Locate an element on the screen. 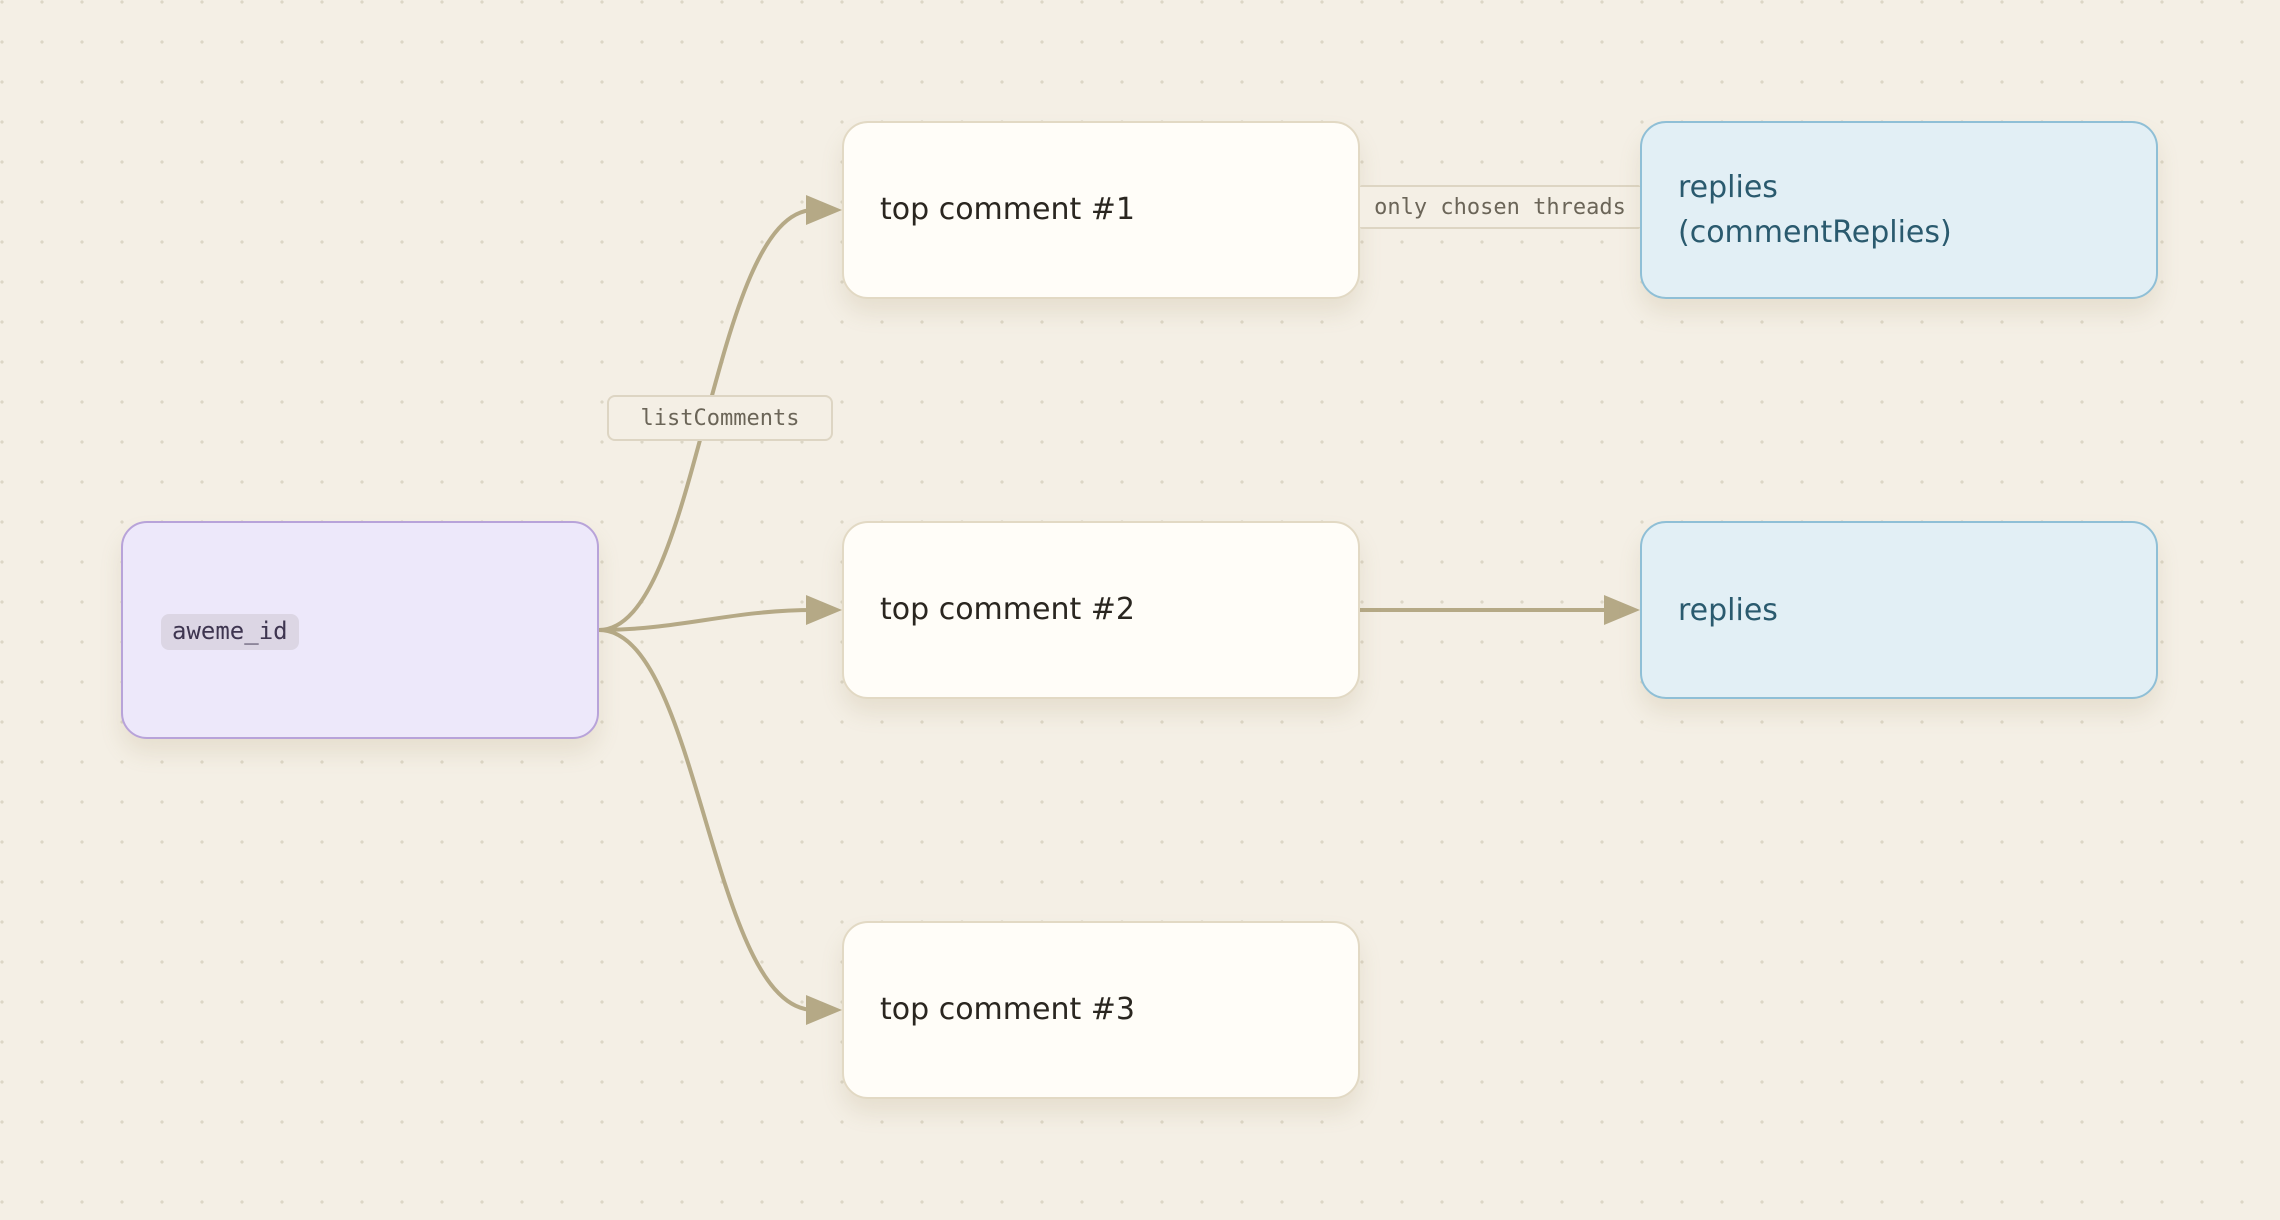  replies-1-title: replies is located at coordinates (1728, 187).